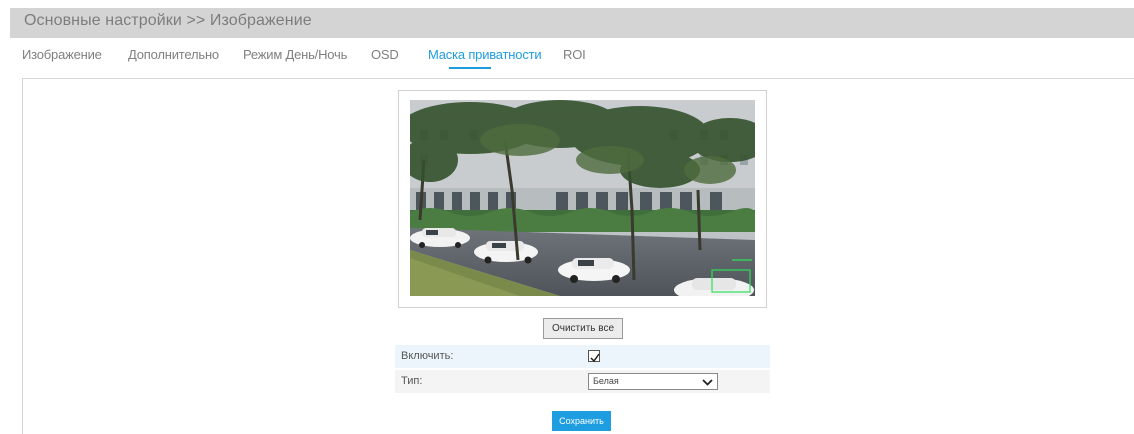 The image size is (1134, 434). Describe the element at coordinates (62, 54) in the screenshot. I see `tab-image: Изображение` at that location.